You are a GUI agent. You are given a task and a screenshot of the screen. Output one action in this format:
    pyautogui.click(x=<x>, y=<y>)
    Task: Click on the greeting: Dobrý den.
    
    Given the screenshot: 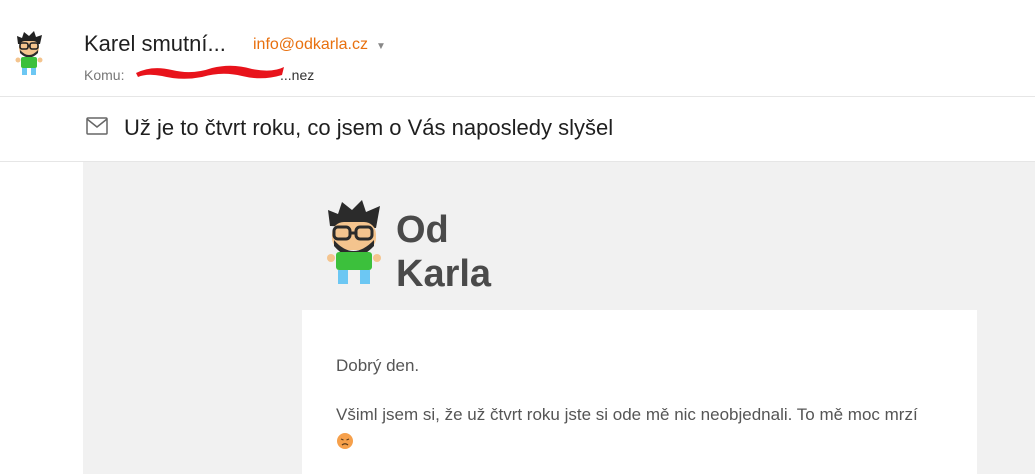 What is the action you would take?
    pyautogui.click(x=378, y=365)
    